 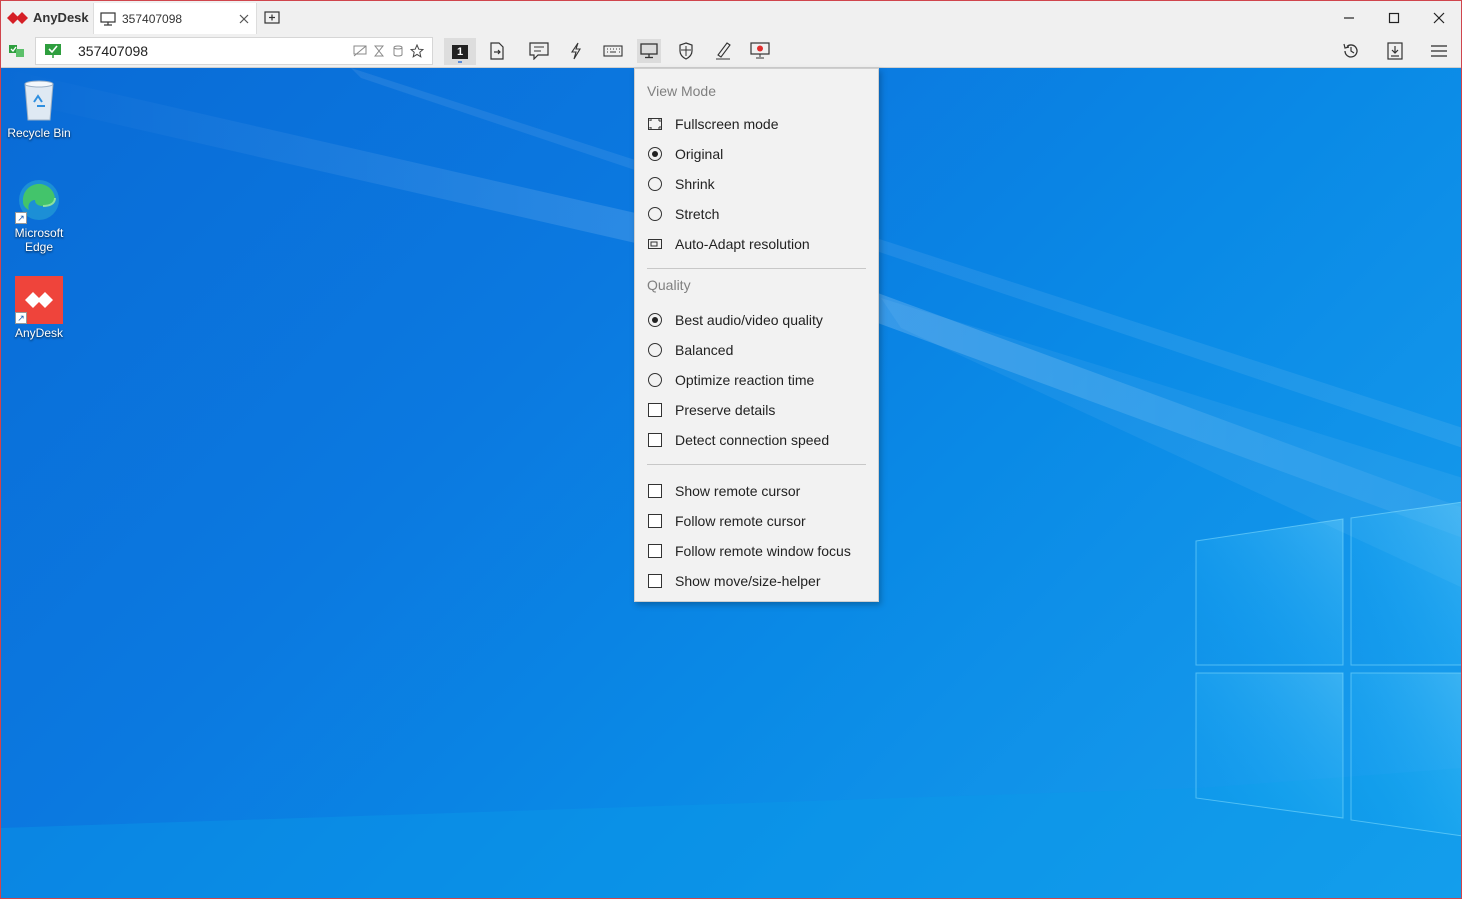 I want to click on permissions-button, so click(x=686, y=51).